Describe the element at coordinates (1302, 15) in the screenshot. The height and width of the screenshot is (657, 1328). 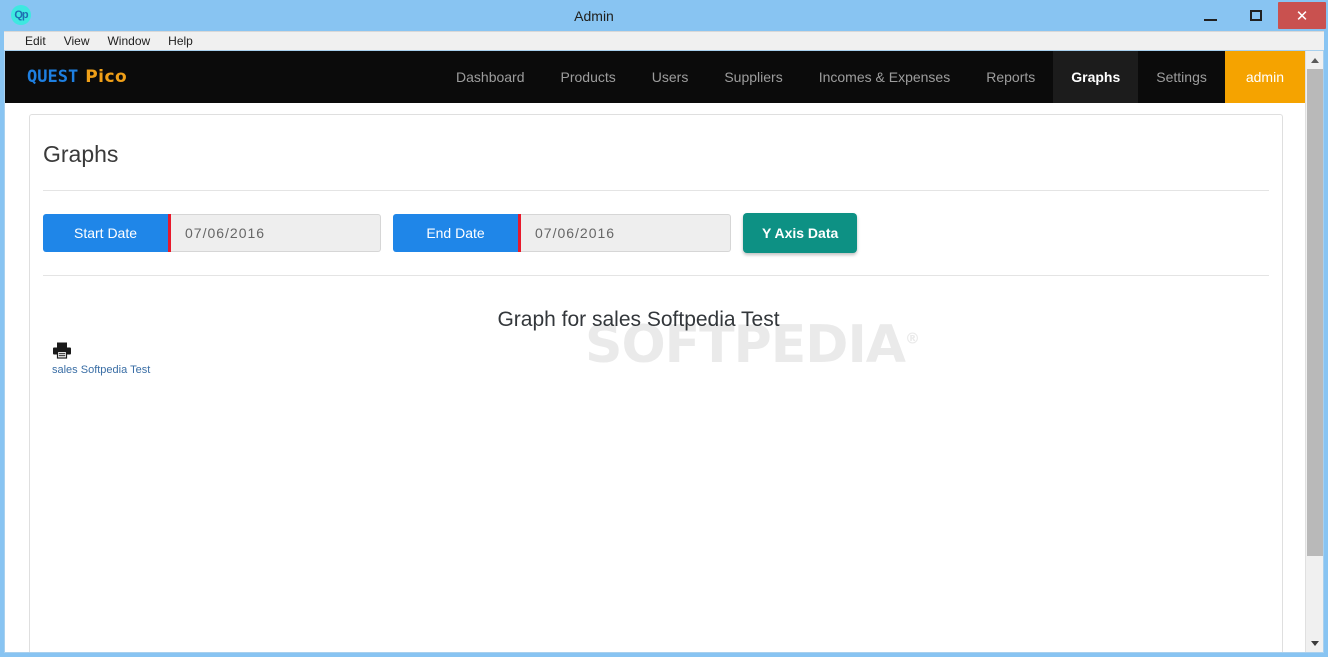
I see `close-button: ✕` at that location.